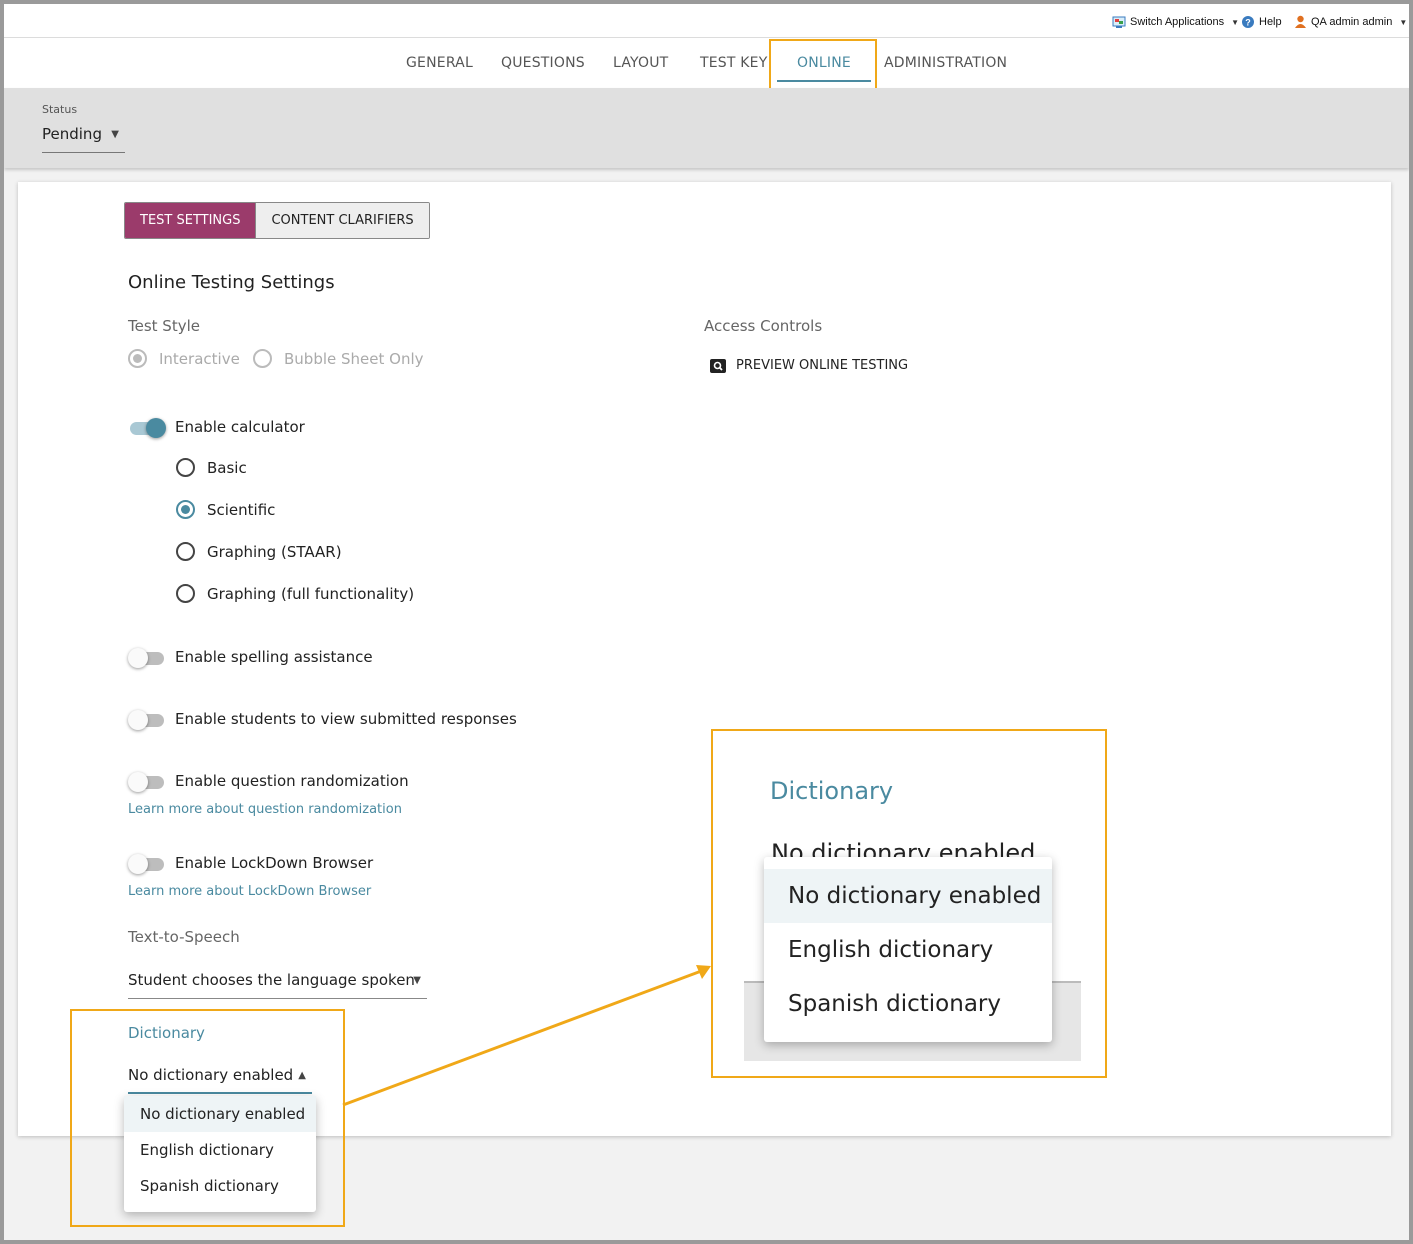 The width and height of the screenshot is (1413, 1244). I want to click on callout-arrow, so click(526, 1036).